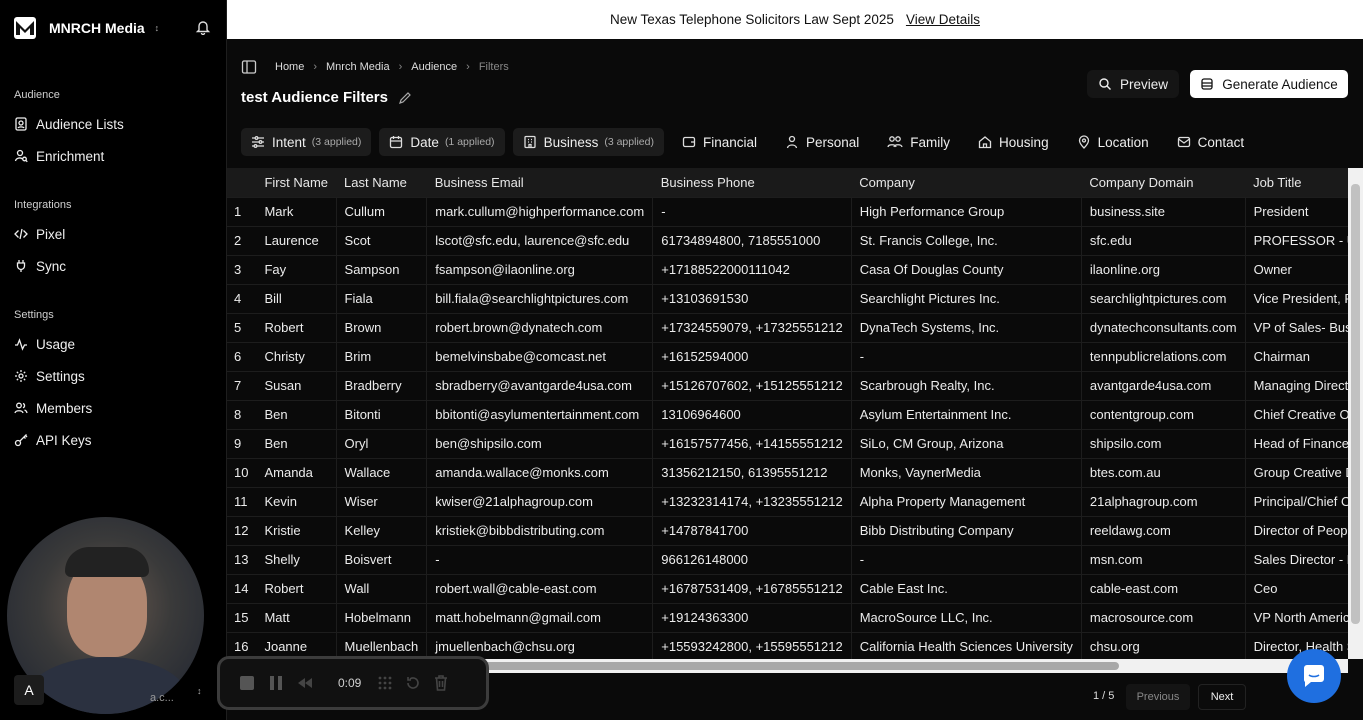 Image resolution: width=1363 pixels, height=720 pixels. Describe the element at coordinates (752, 472) in the screenshot. I see `table-cell: 31356212150, 61395551212` at that location.